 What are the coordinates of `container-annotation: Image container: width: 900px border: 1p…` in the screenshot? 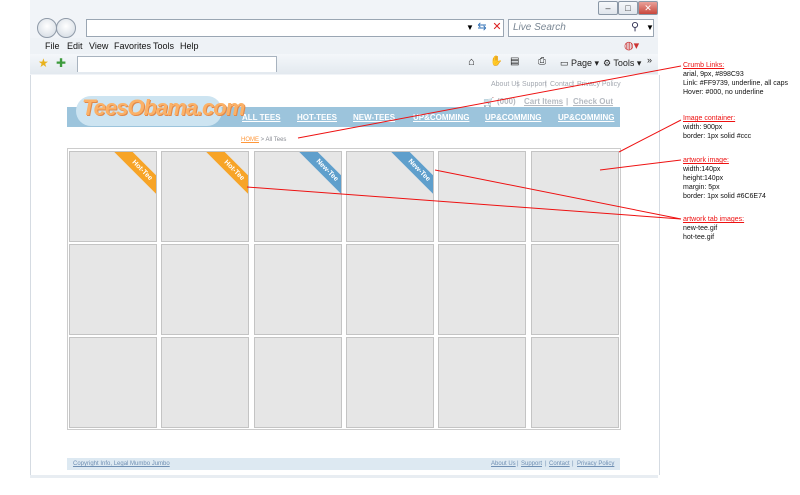 It's located at (717, 127).